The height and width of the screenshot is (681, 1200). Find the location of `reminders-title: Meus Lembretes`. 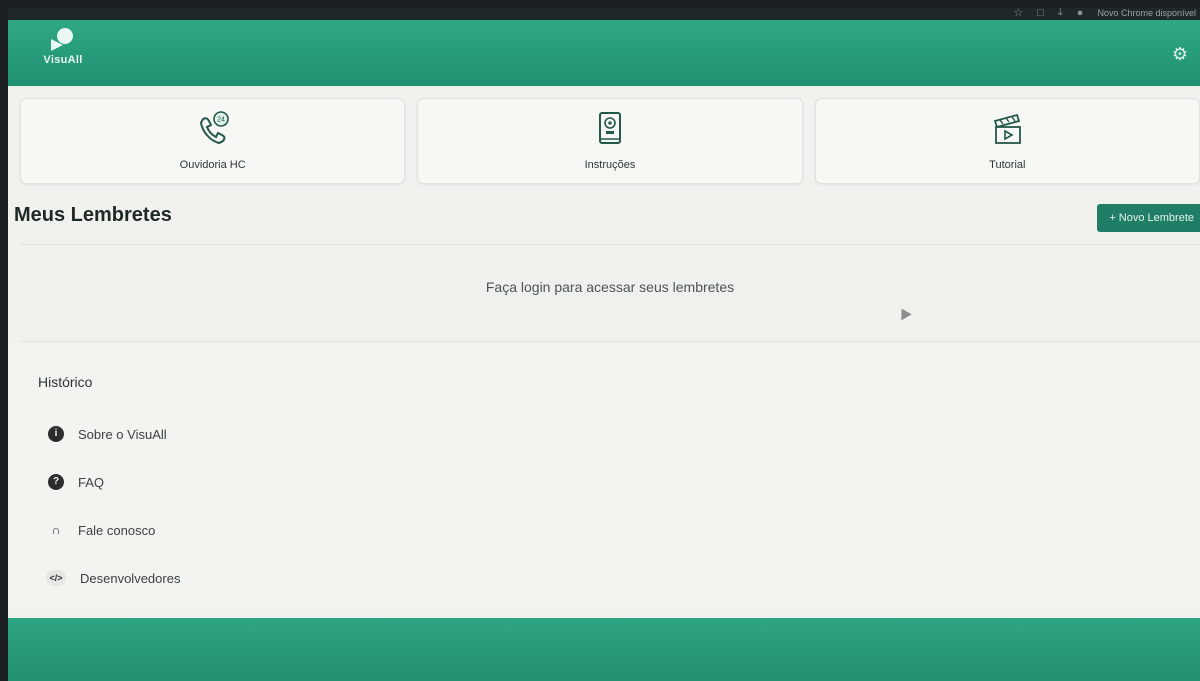

reminders-title: Meus Lembretes is located at coordinates (93, 215).